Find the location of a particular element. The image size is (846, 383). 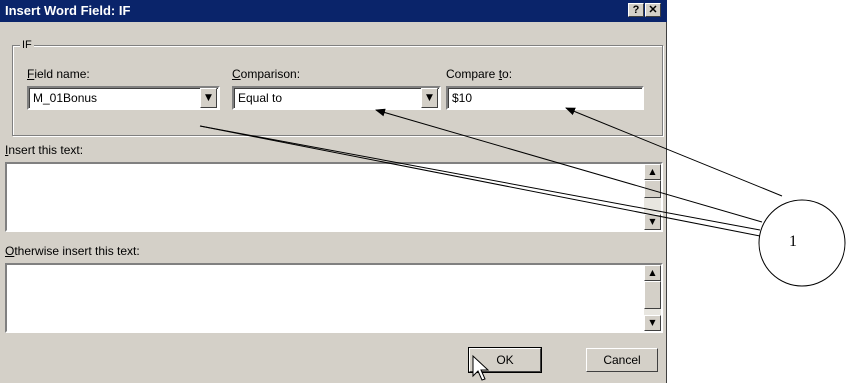

mouse-pointer-icon is located at coordinates (481, 367).